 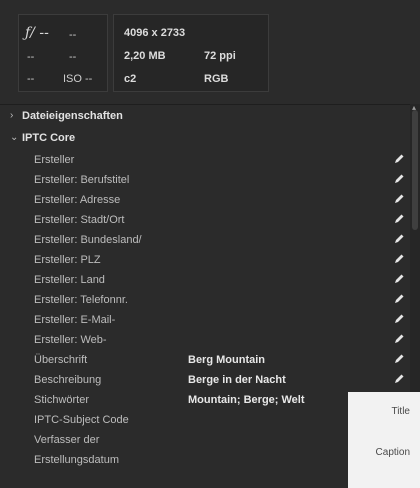 I want to click on field-label: Ersteller: Telefonnr., so click(x=81, y=300).